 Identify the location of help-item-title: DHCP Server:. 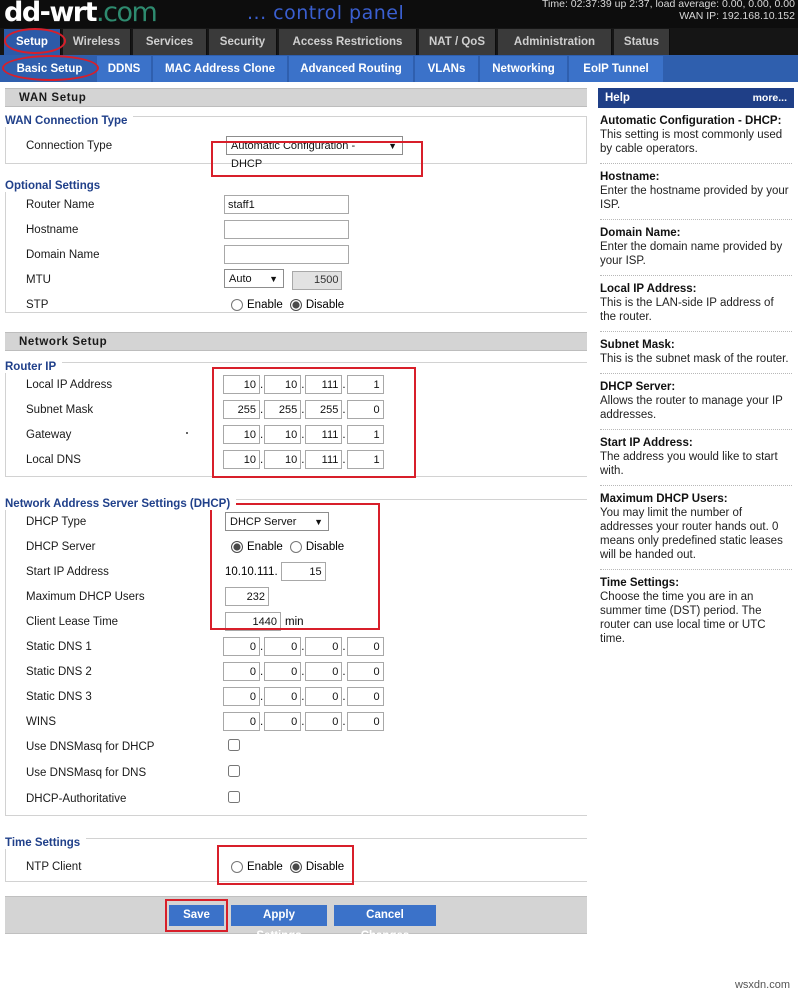
(638, 387).